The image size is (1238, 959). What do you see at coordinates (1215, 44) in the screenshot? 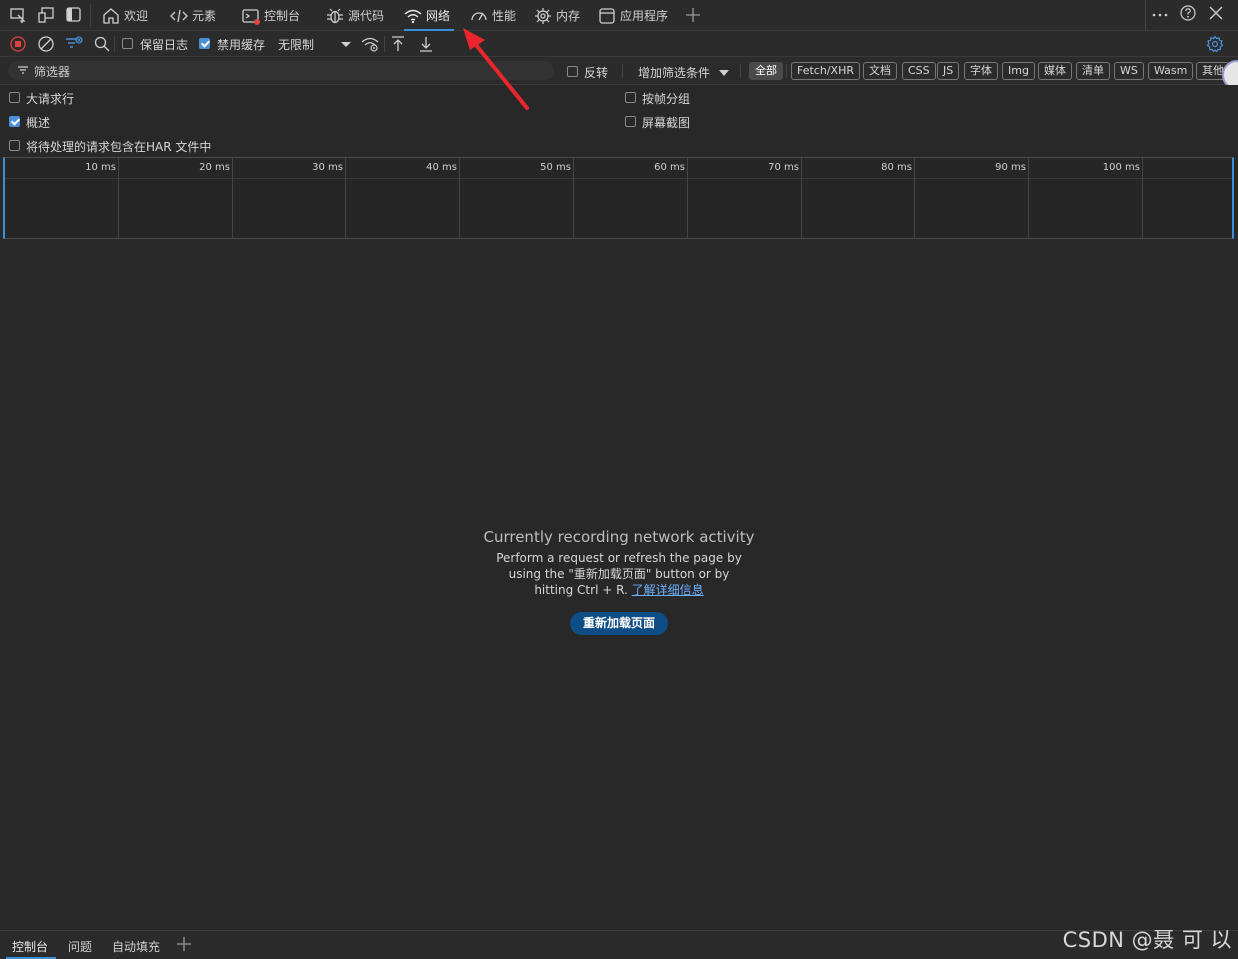
I see `settings-gear-icon` at bounding box center [1215, 44].